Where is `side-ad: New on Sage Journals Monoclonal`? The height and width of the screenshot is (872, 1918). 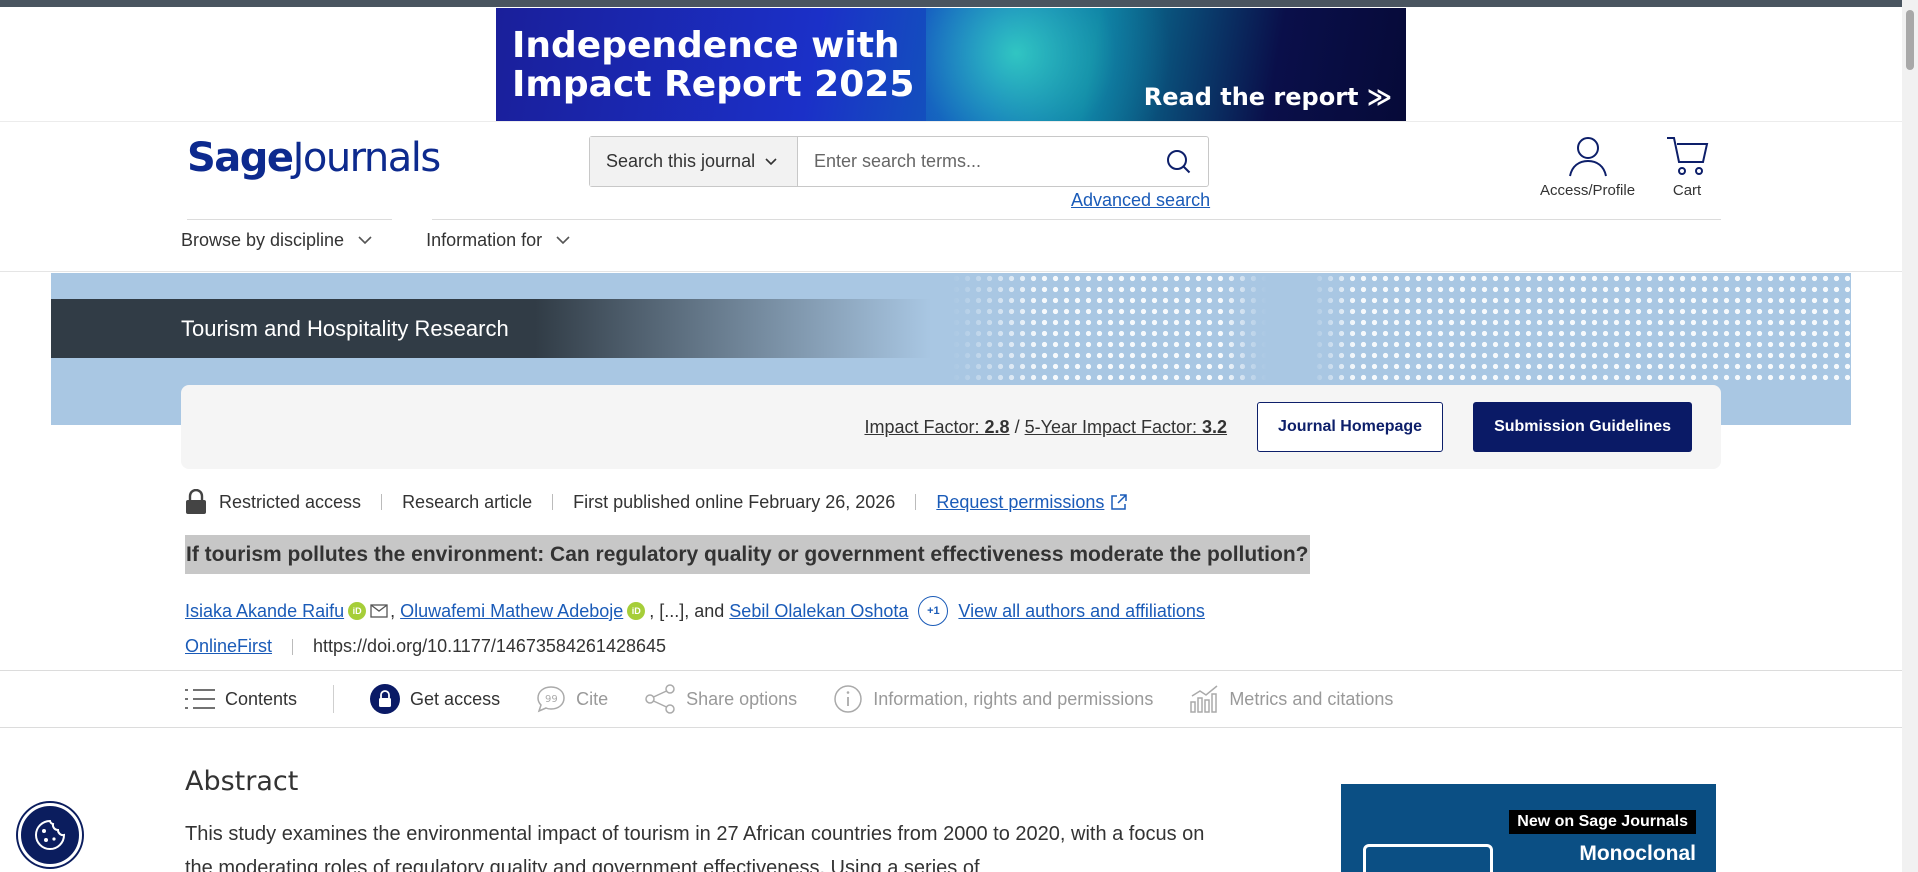
side-ad: New on Sage Journals Monoclonal is located at coordinates (1528, 828).